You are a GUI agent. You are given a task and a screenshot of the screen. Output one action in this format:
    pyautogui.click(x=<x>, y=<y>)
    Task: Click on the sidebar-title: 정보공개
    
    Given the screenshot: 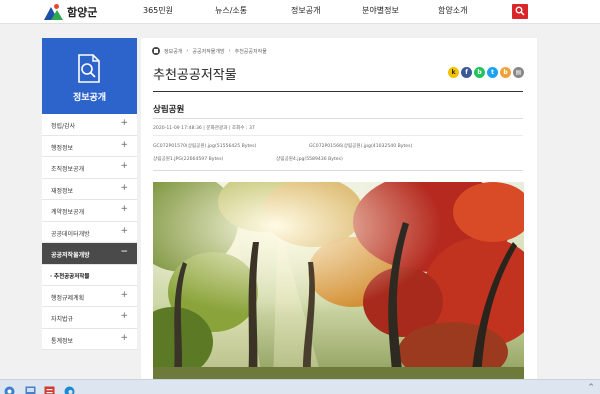 What is the action you would take?
    pyautogui.click(x=89, y=98)
    